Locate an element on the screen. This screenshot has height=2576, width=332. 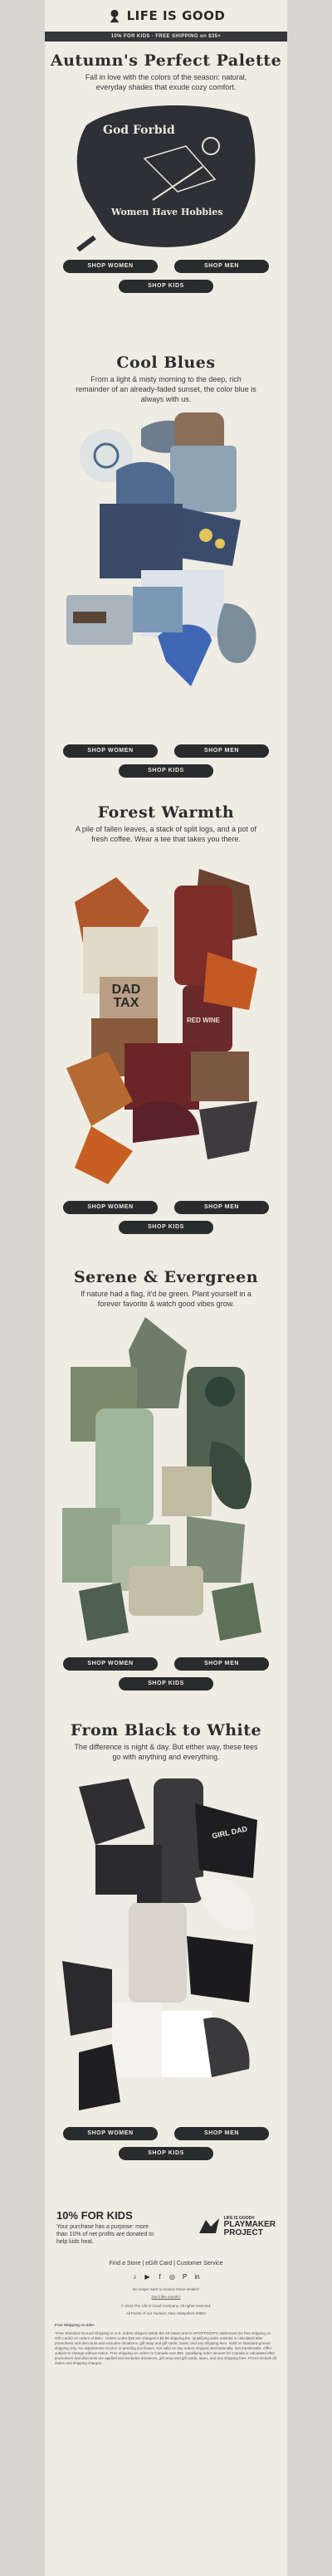
playmaker-line2: PROJECT is located at coordinates (243, 2232).